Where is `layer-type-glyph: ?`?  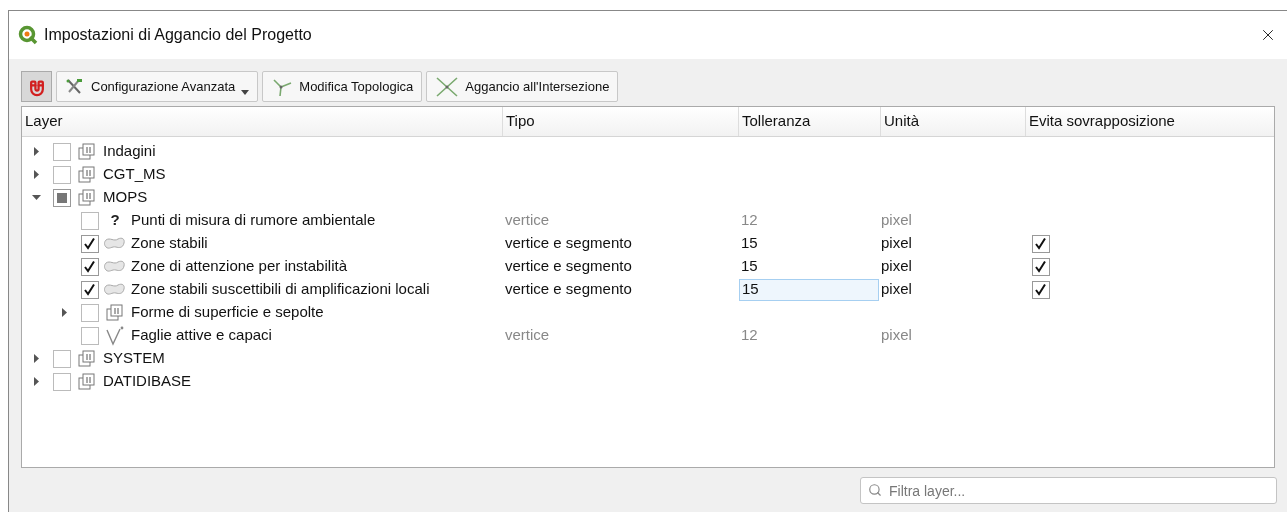
layer-type-glyph: ? is located at coordinates (115, 220).